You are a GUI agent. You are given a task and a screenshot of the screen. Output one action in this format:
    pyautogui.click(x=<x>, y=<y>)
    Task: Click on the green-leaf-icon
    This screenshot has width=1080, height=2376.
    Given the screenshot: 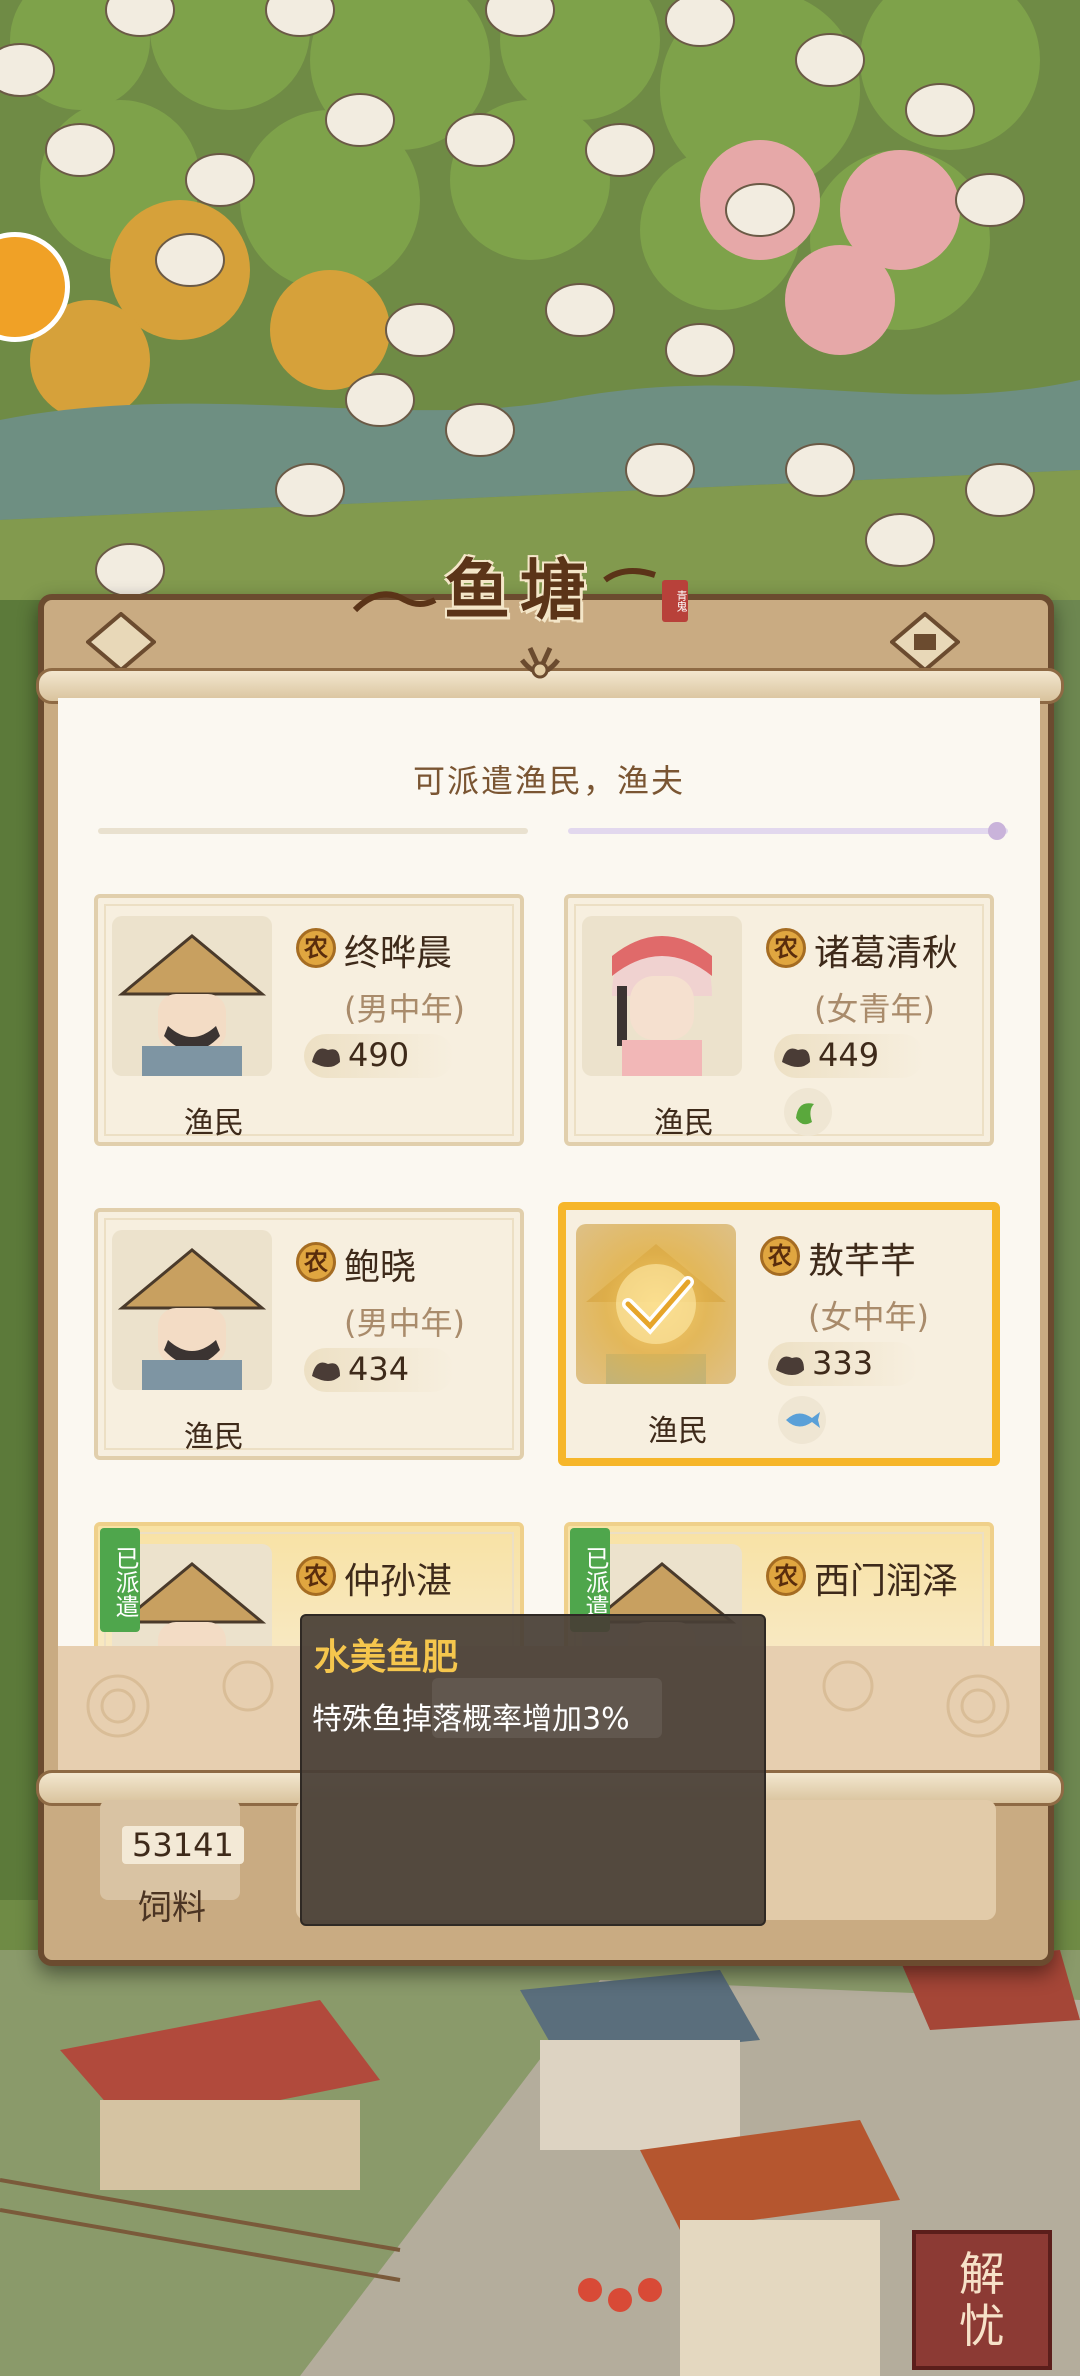 What is the action you would take?
    pyautogui.click(x=808, y=1112)
    